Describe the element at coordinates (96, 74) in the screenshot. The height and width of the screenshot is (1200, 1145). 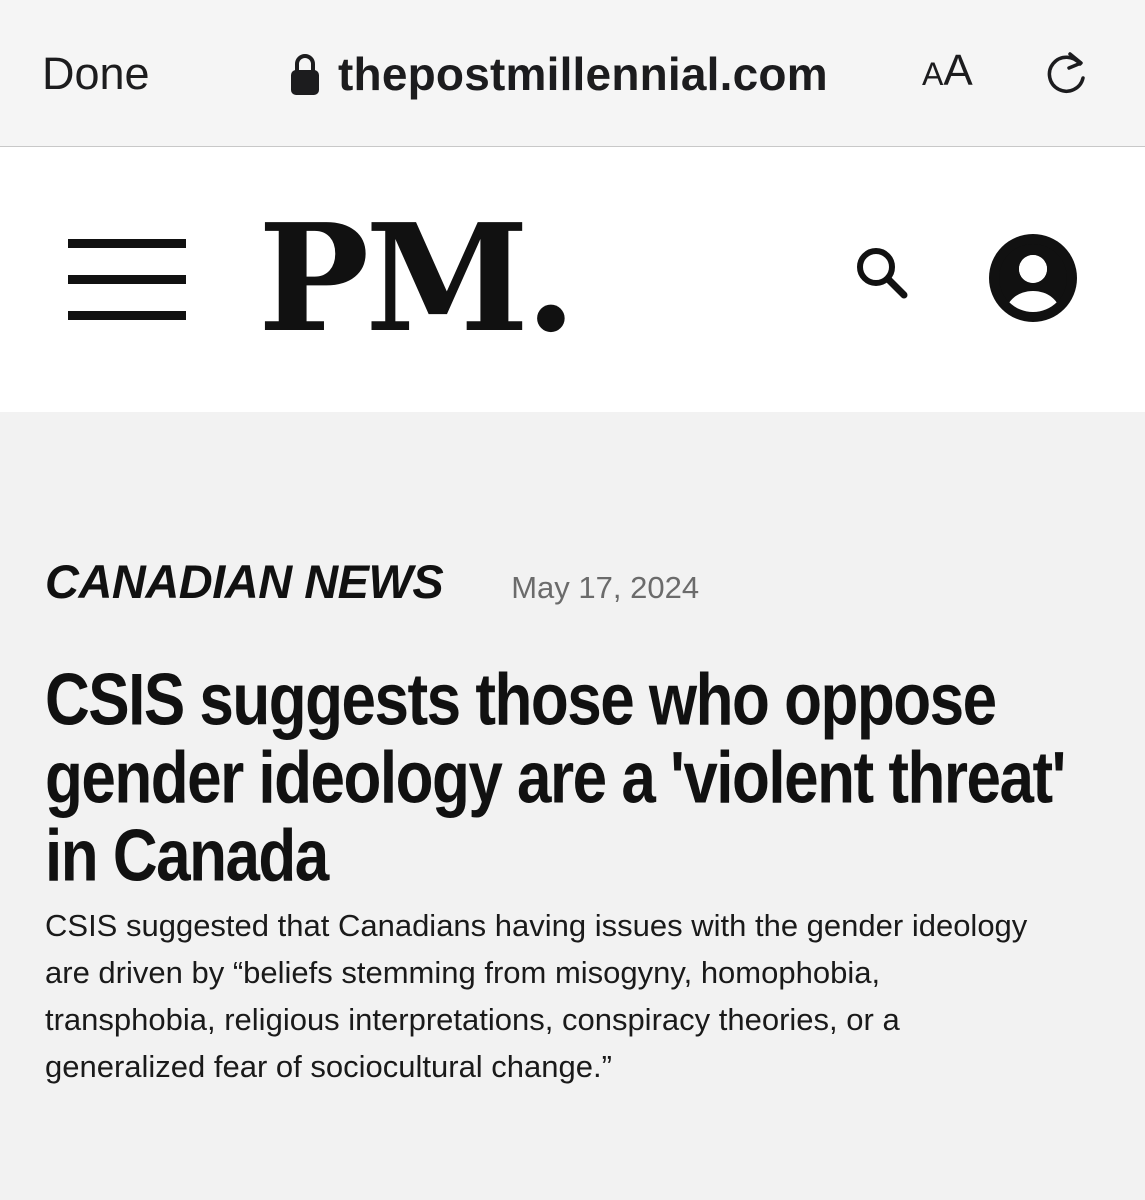
I see `done-button: Done` at that location.